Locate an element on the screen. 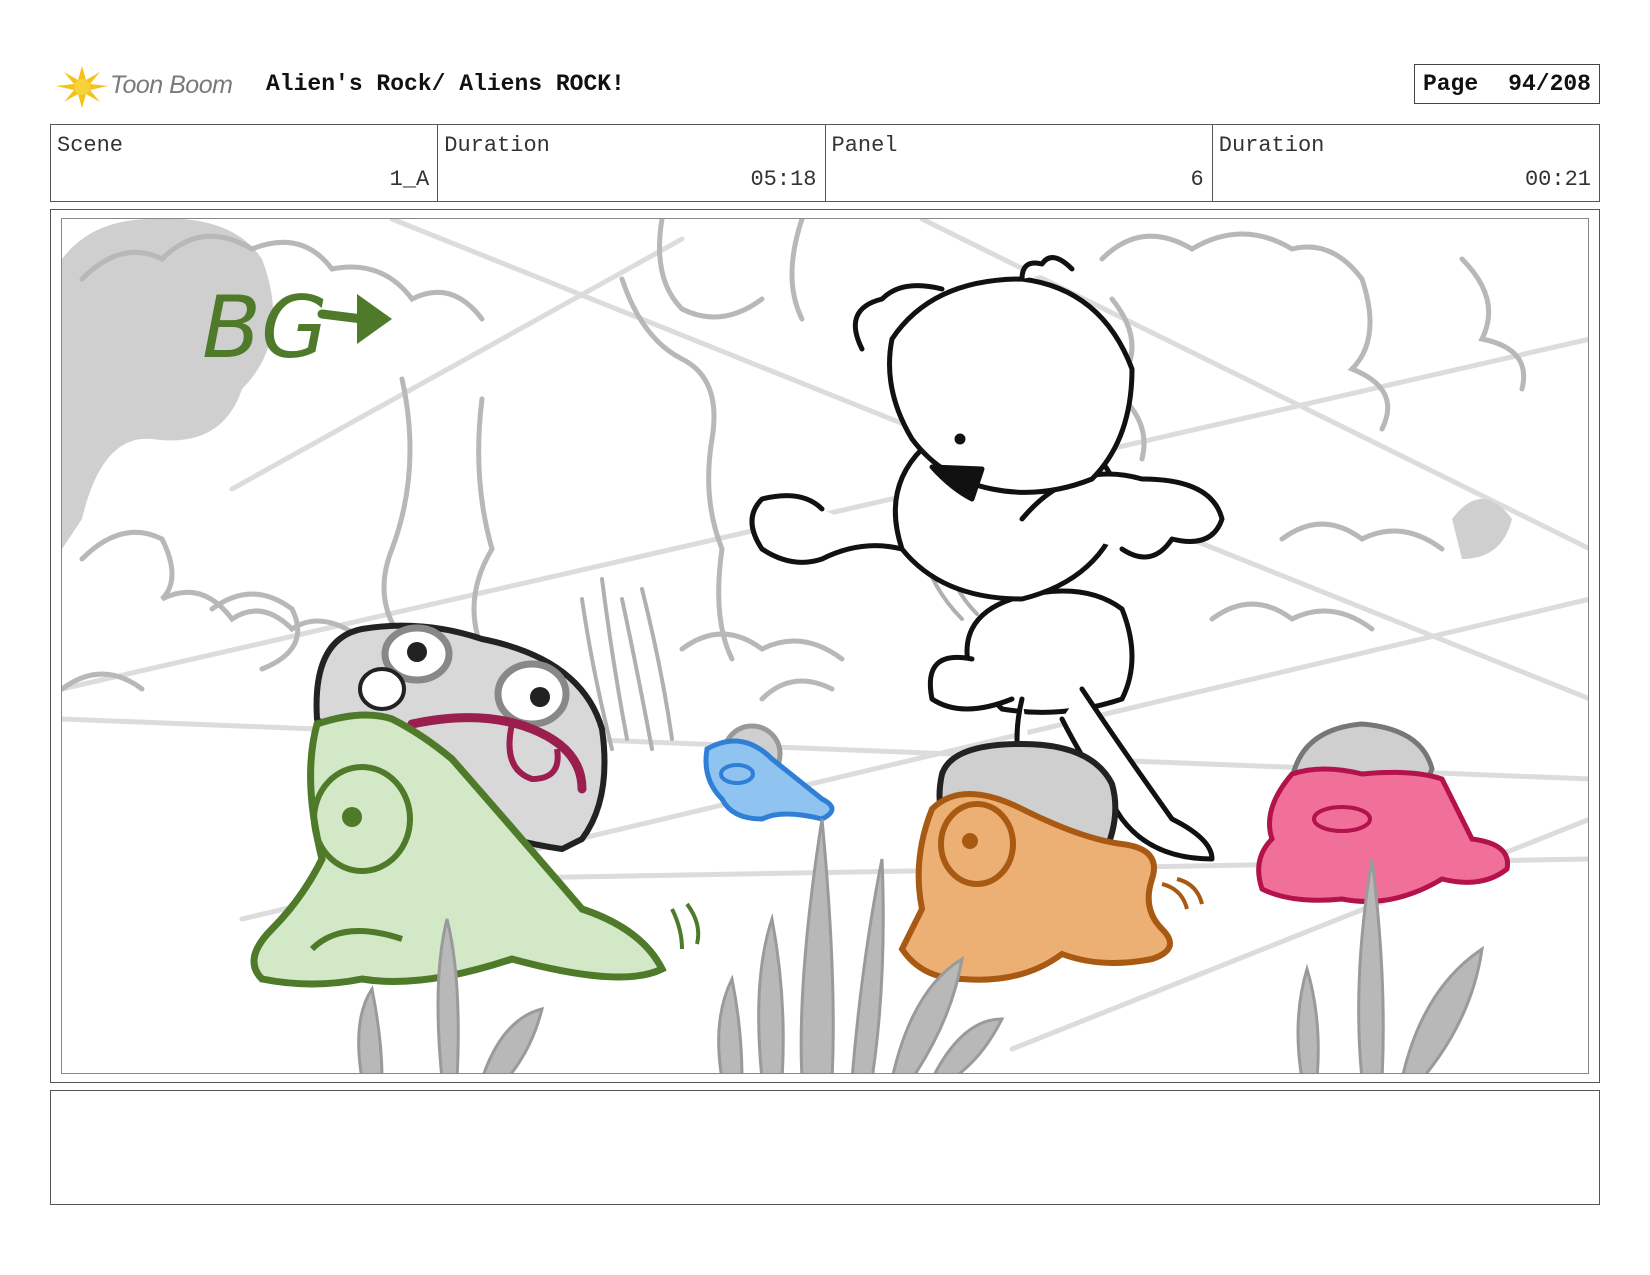 The image size is (1650, 1275). scene-cell: Scene 1_A is located at coordinates (245, 163).